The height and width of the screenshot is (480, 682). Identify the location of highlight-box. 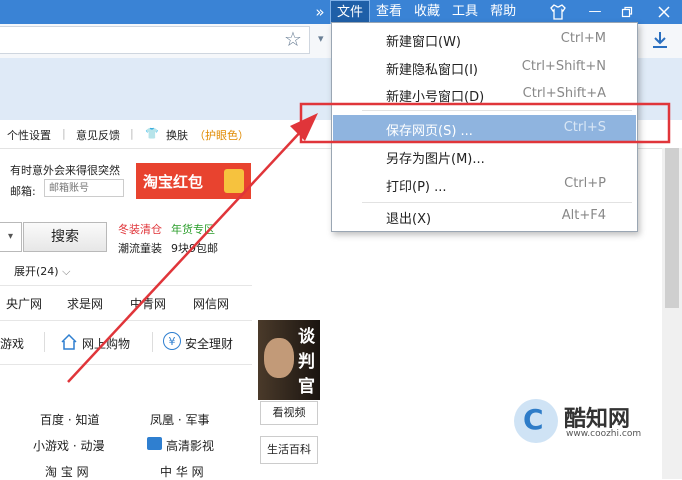
(485, 123).